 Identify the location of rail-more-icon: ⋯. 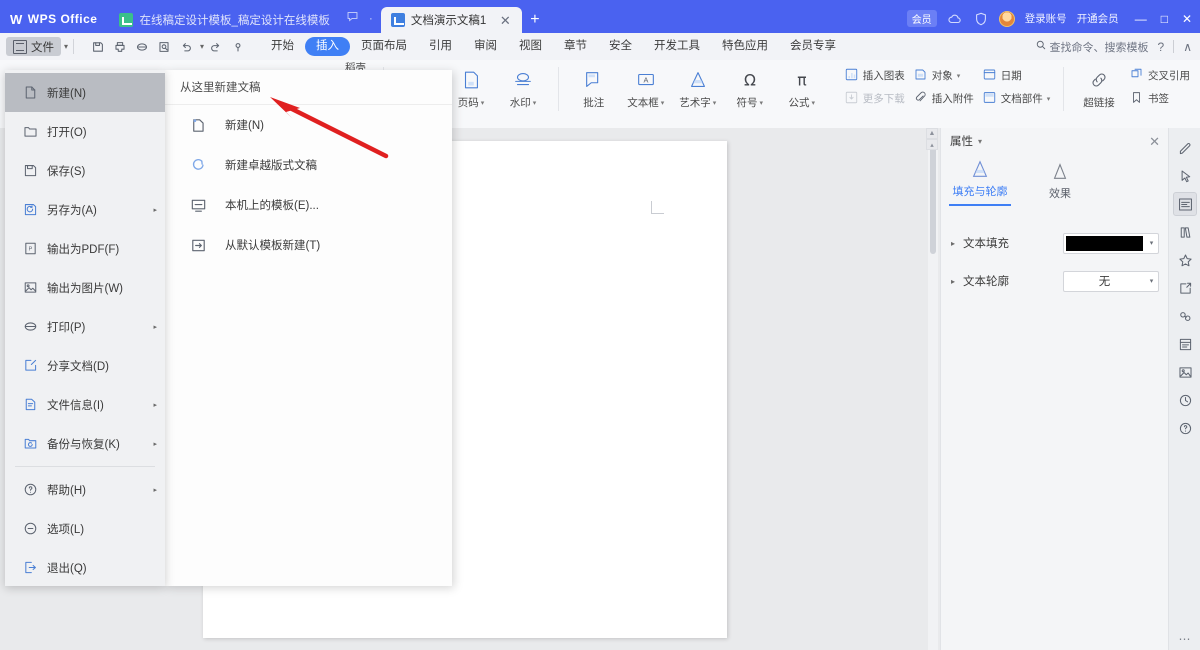
(1185, 639).